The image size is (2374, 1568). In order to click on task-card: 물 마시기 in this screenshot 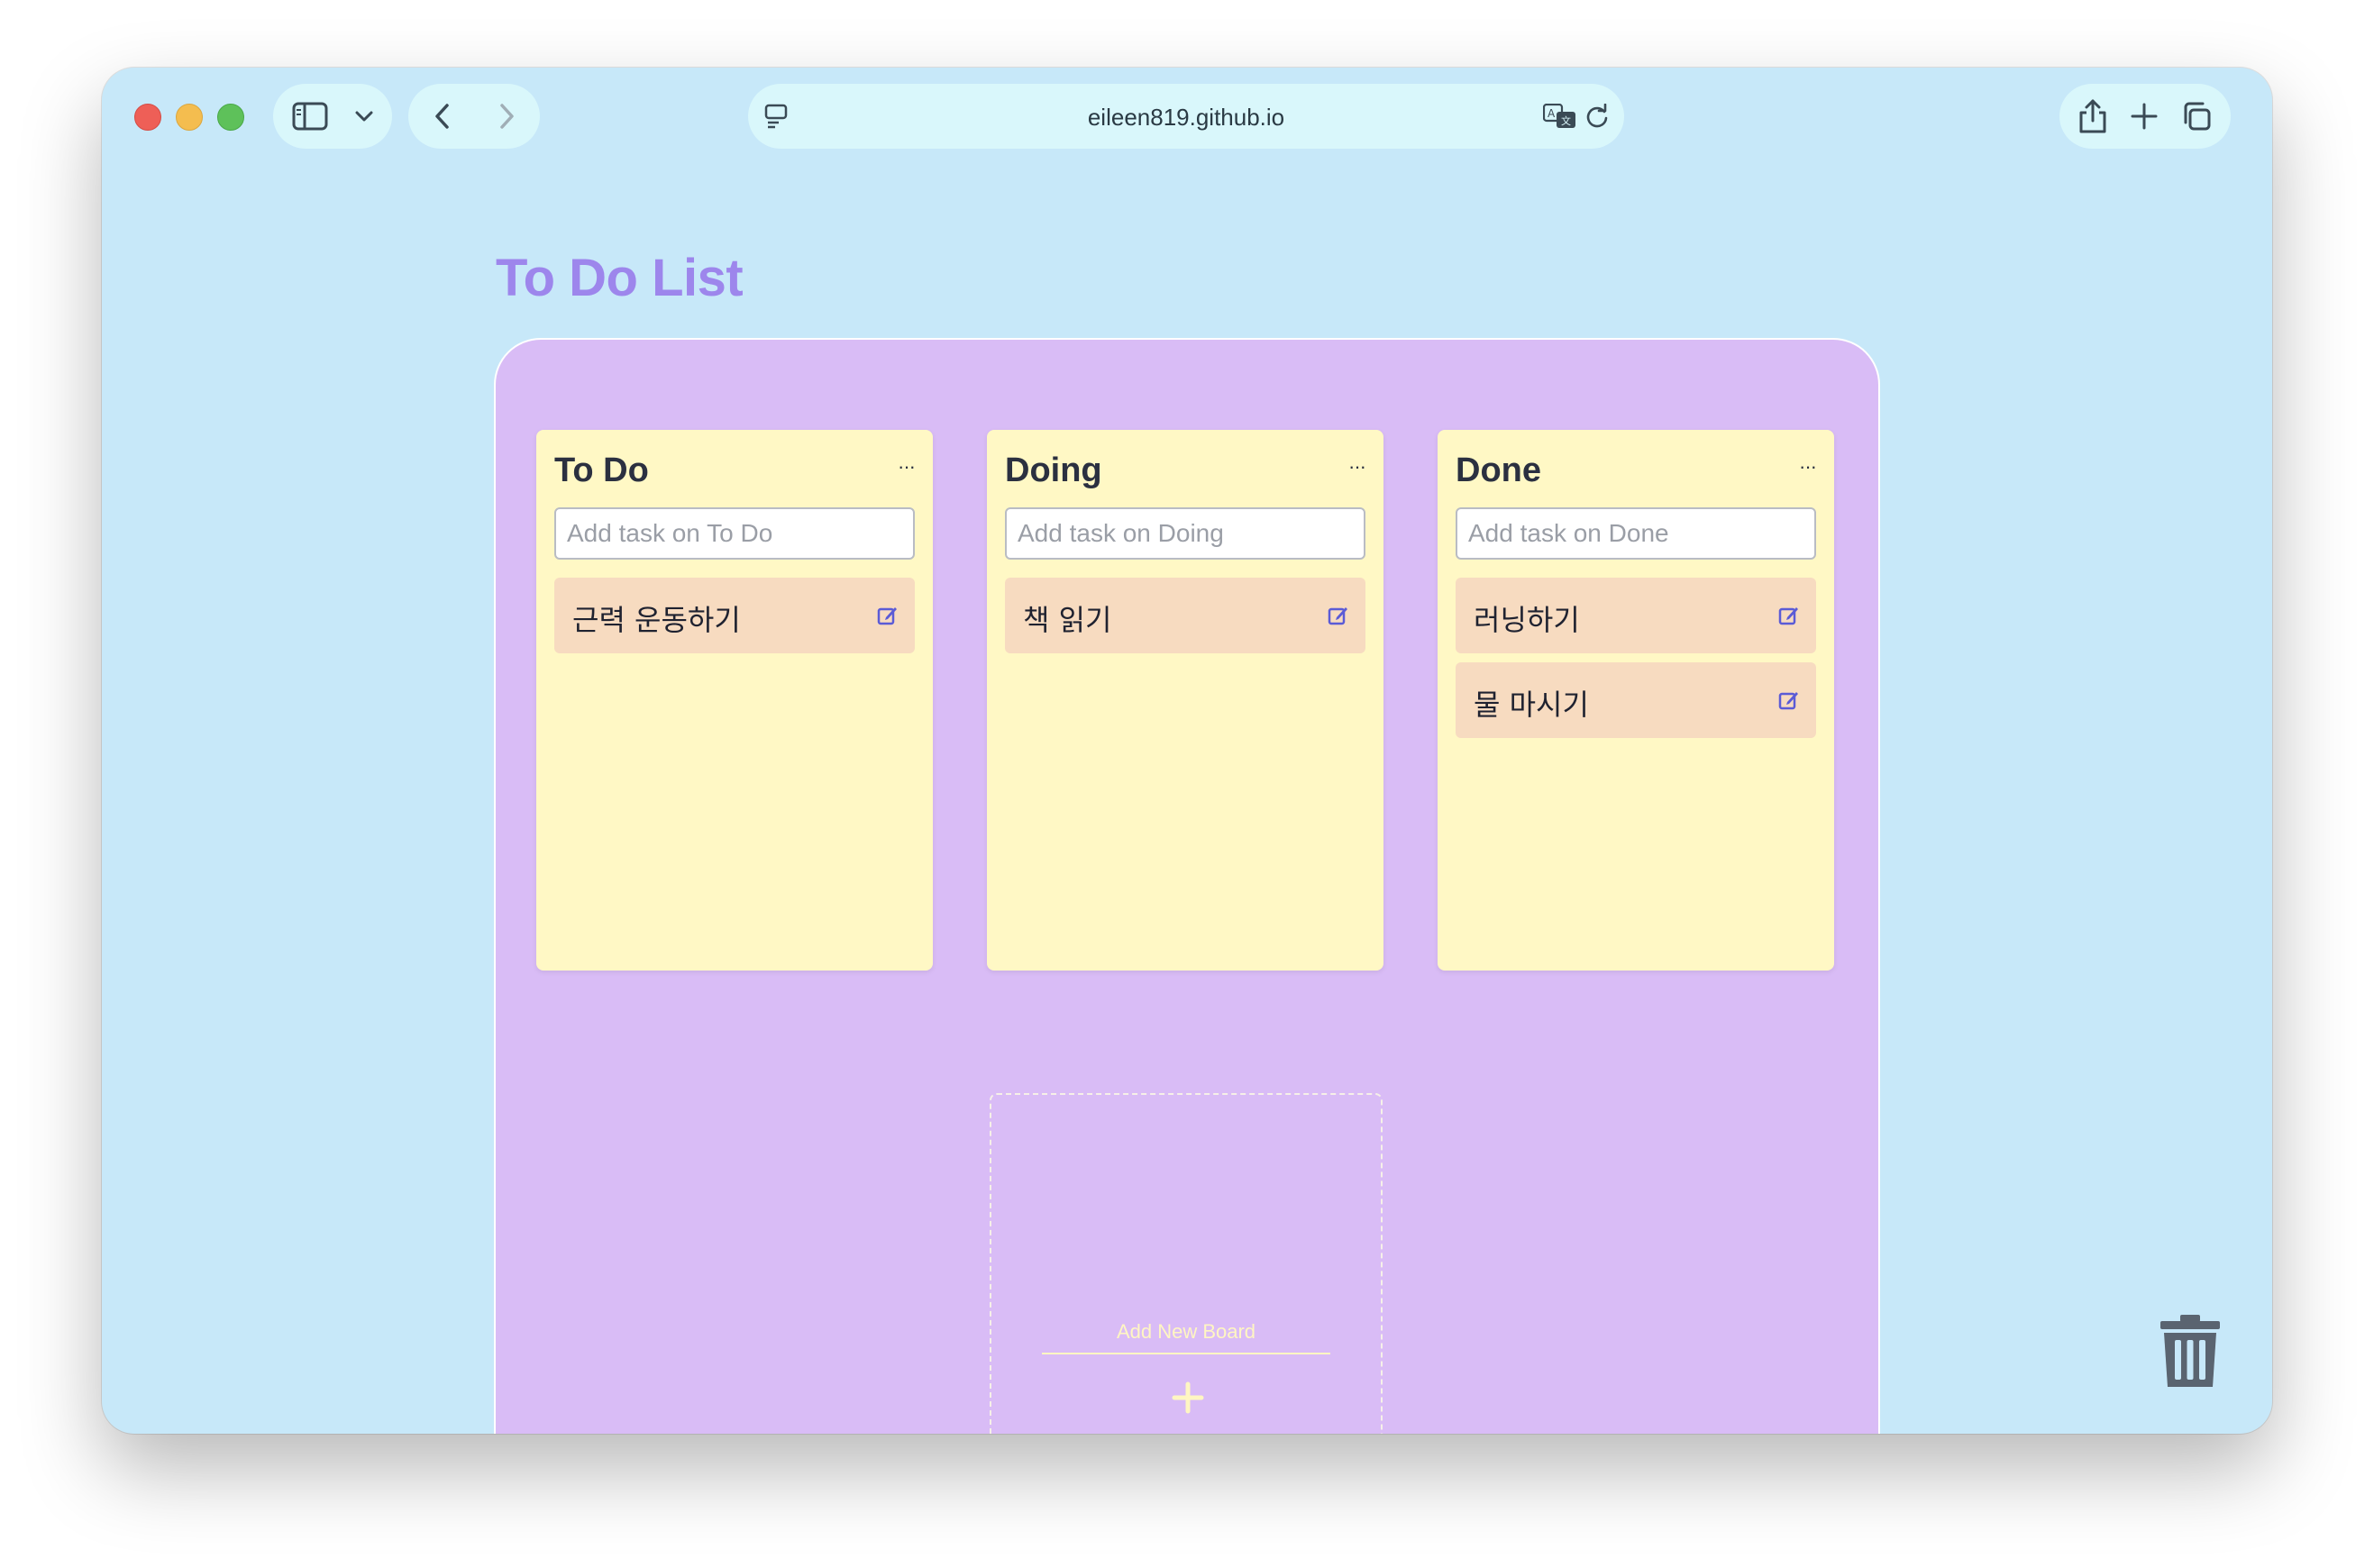, I will do `click(1636, 700)`.